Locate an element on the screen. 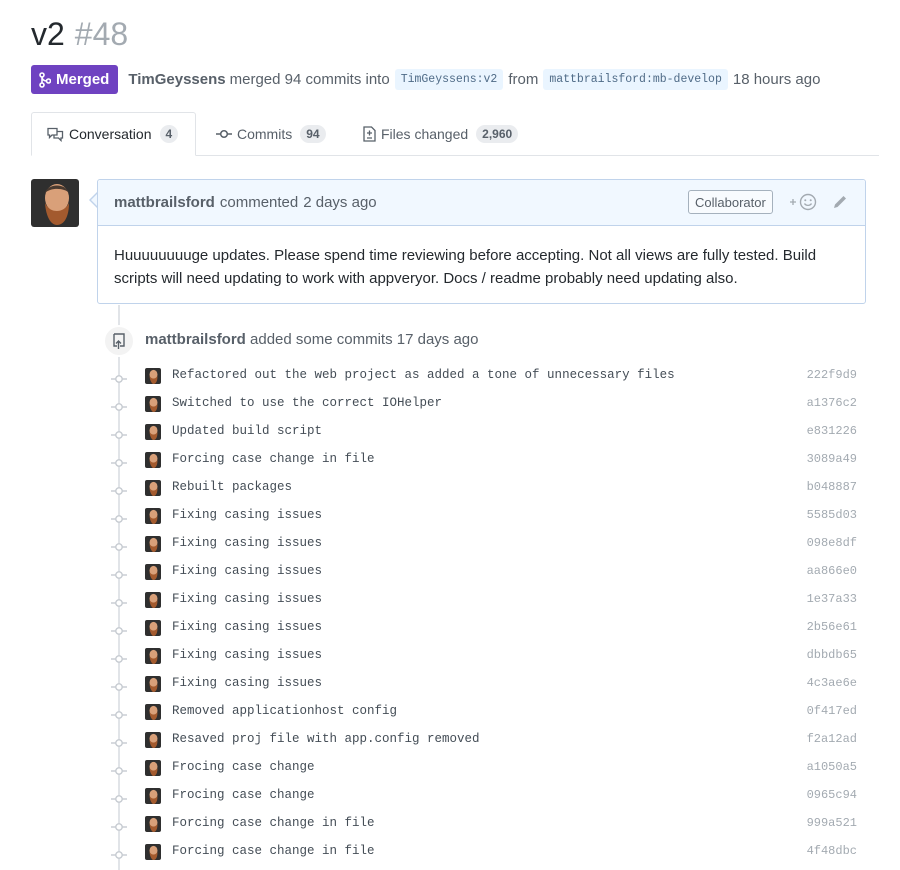 The width and height of the screenshot is (900, 870). commit-message-link: Updated build script is located at coordinates (247, 431).